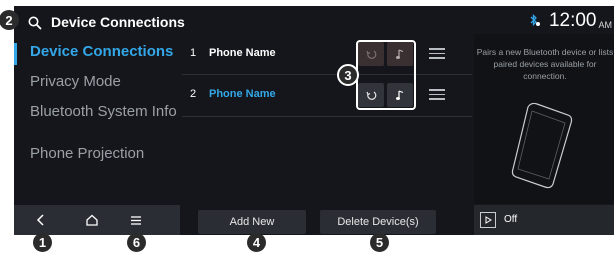 The image size is (614, 253). Describe the element at coordinates (92, 220) in the screenshot. I see `home-icon` at that location.